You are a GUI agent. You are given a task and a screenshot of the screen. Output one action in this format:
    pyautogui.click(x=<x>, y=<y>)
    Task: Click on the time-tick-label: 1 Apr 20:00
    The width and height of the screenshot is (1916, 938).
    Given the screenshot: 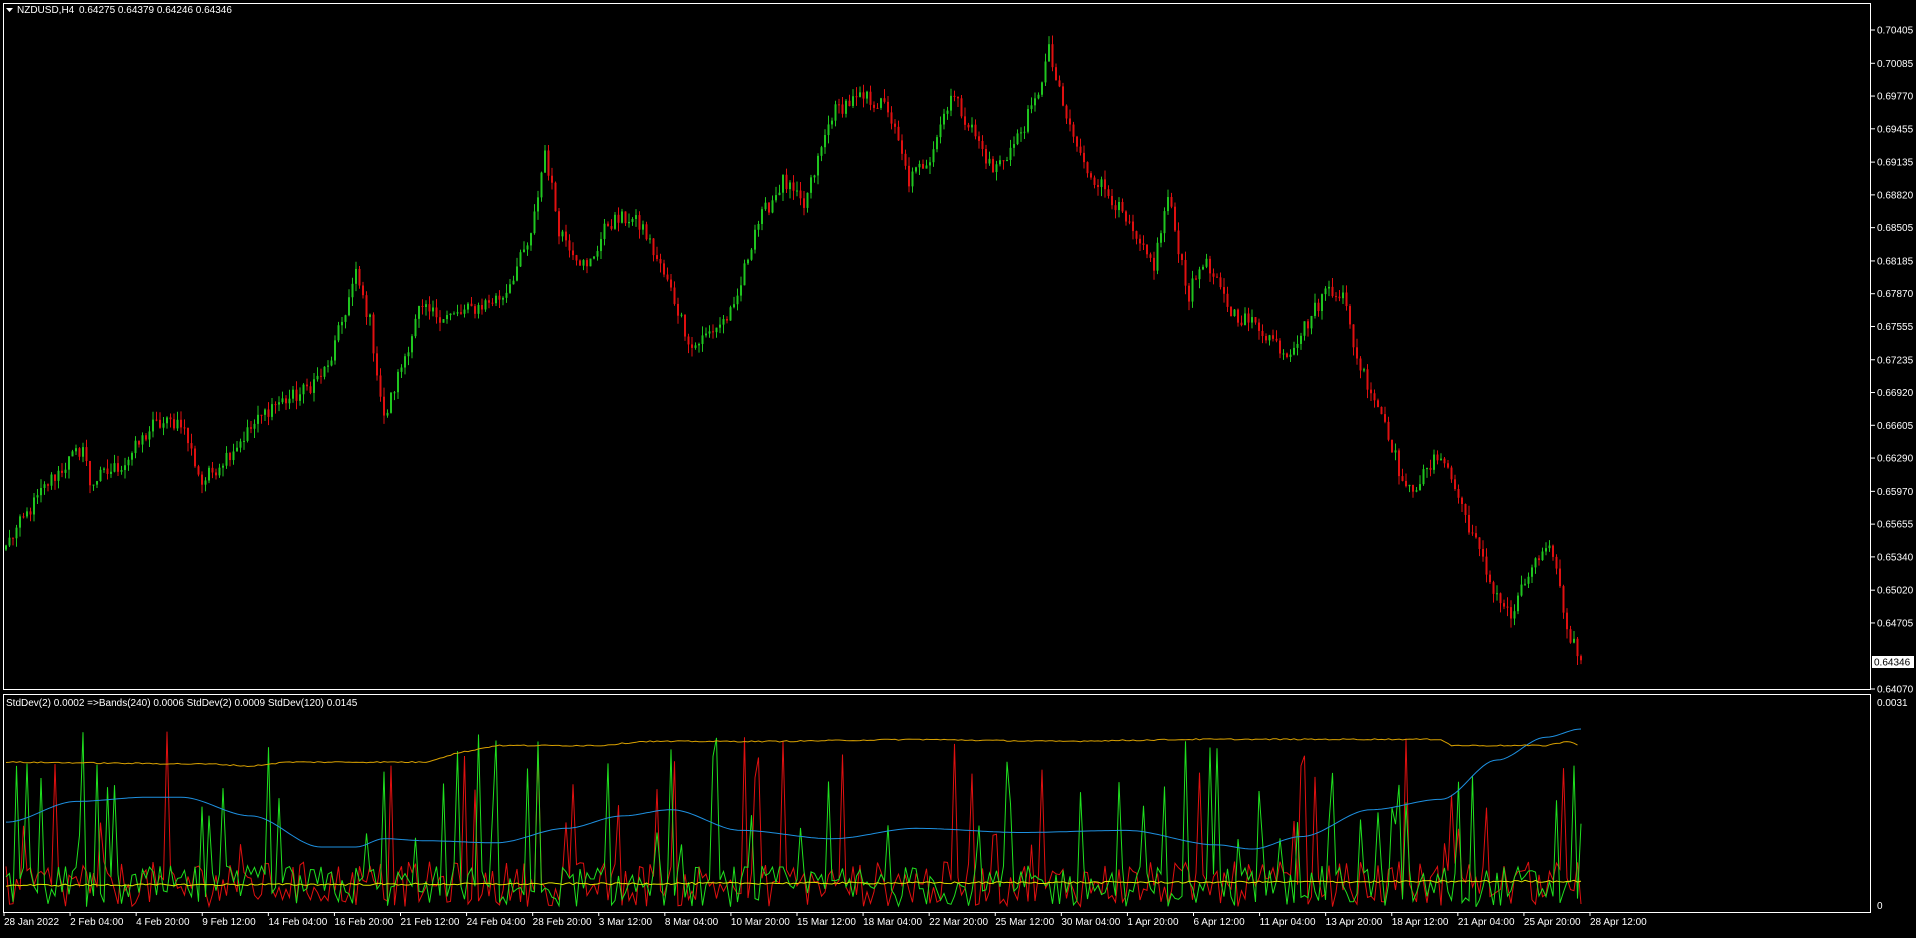 What is the action you would take?
    pyautogui.click(x=1153, y=922)
    